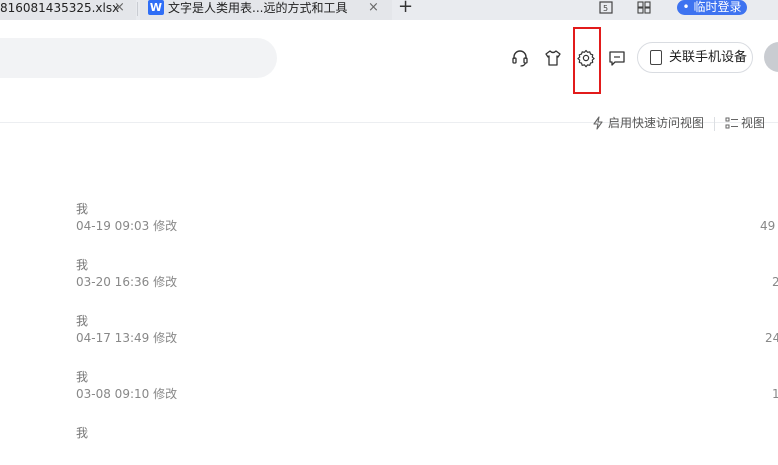 Image resolution: width=778 pixels, height=465 pixels. I want to click on phone-icon, so click(656, 57).